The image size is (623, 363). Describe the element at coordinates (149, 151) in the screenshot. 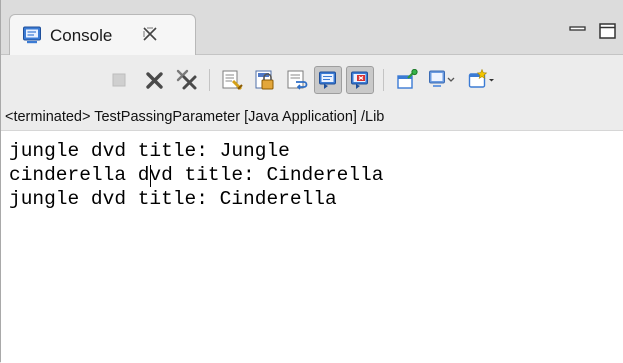

I see `output-line: jungle dvd title: Jungle` at that location.